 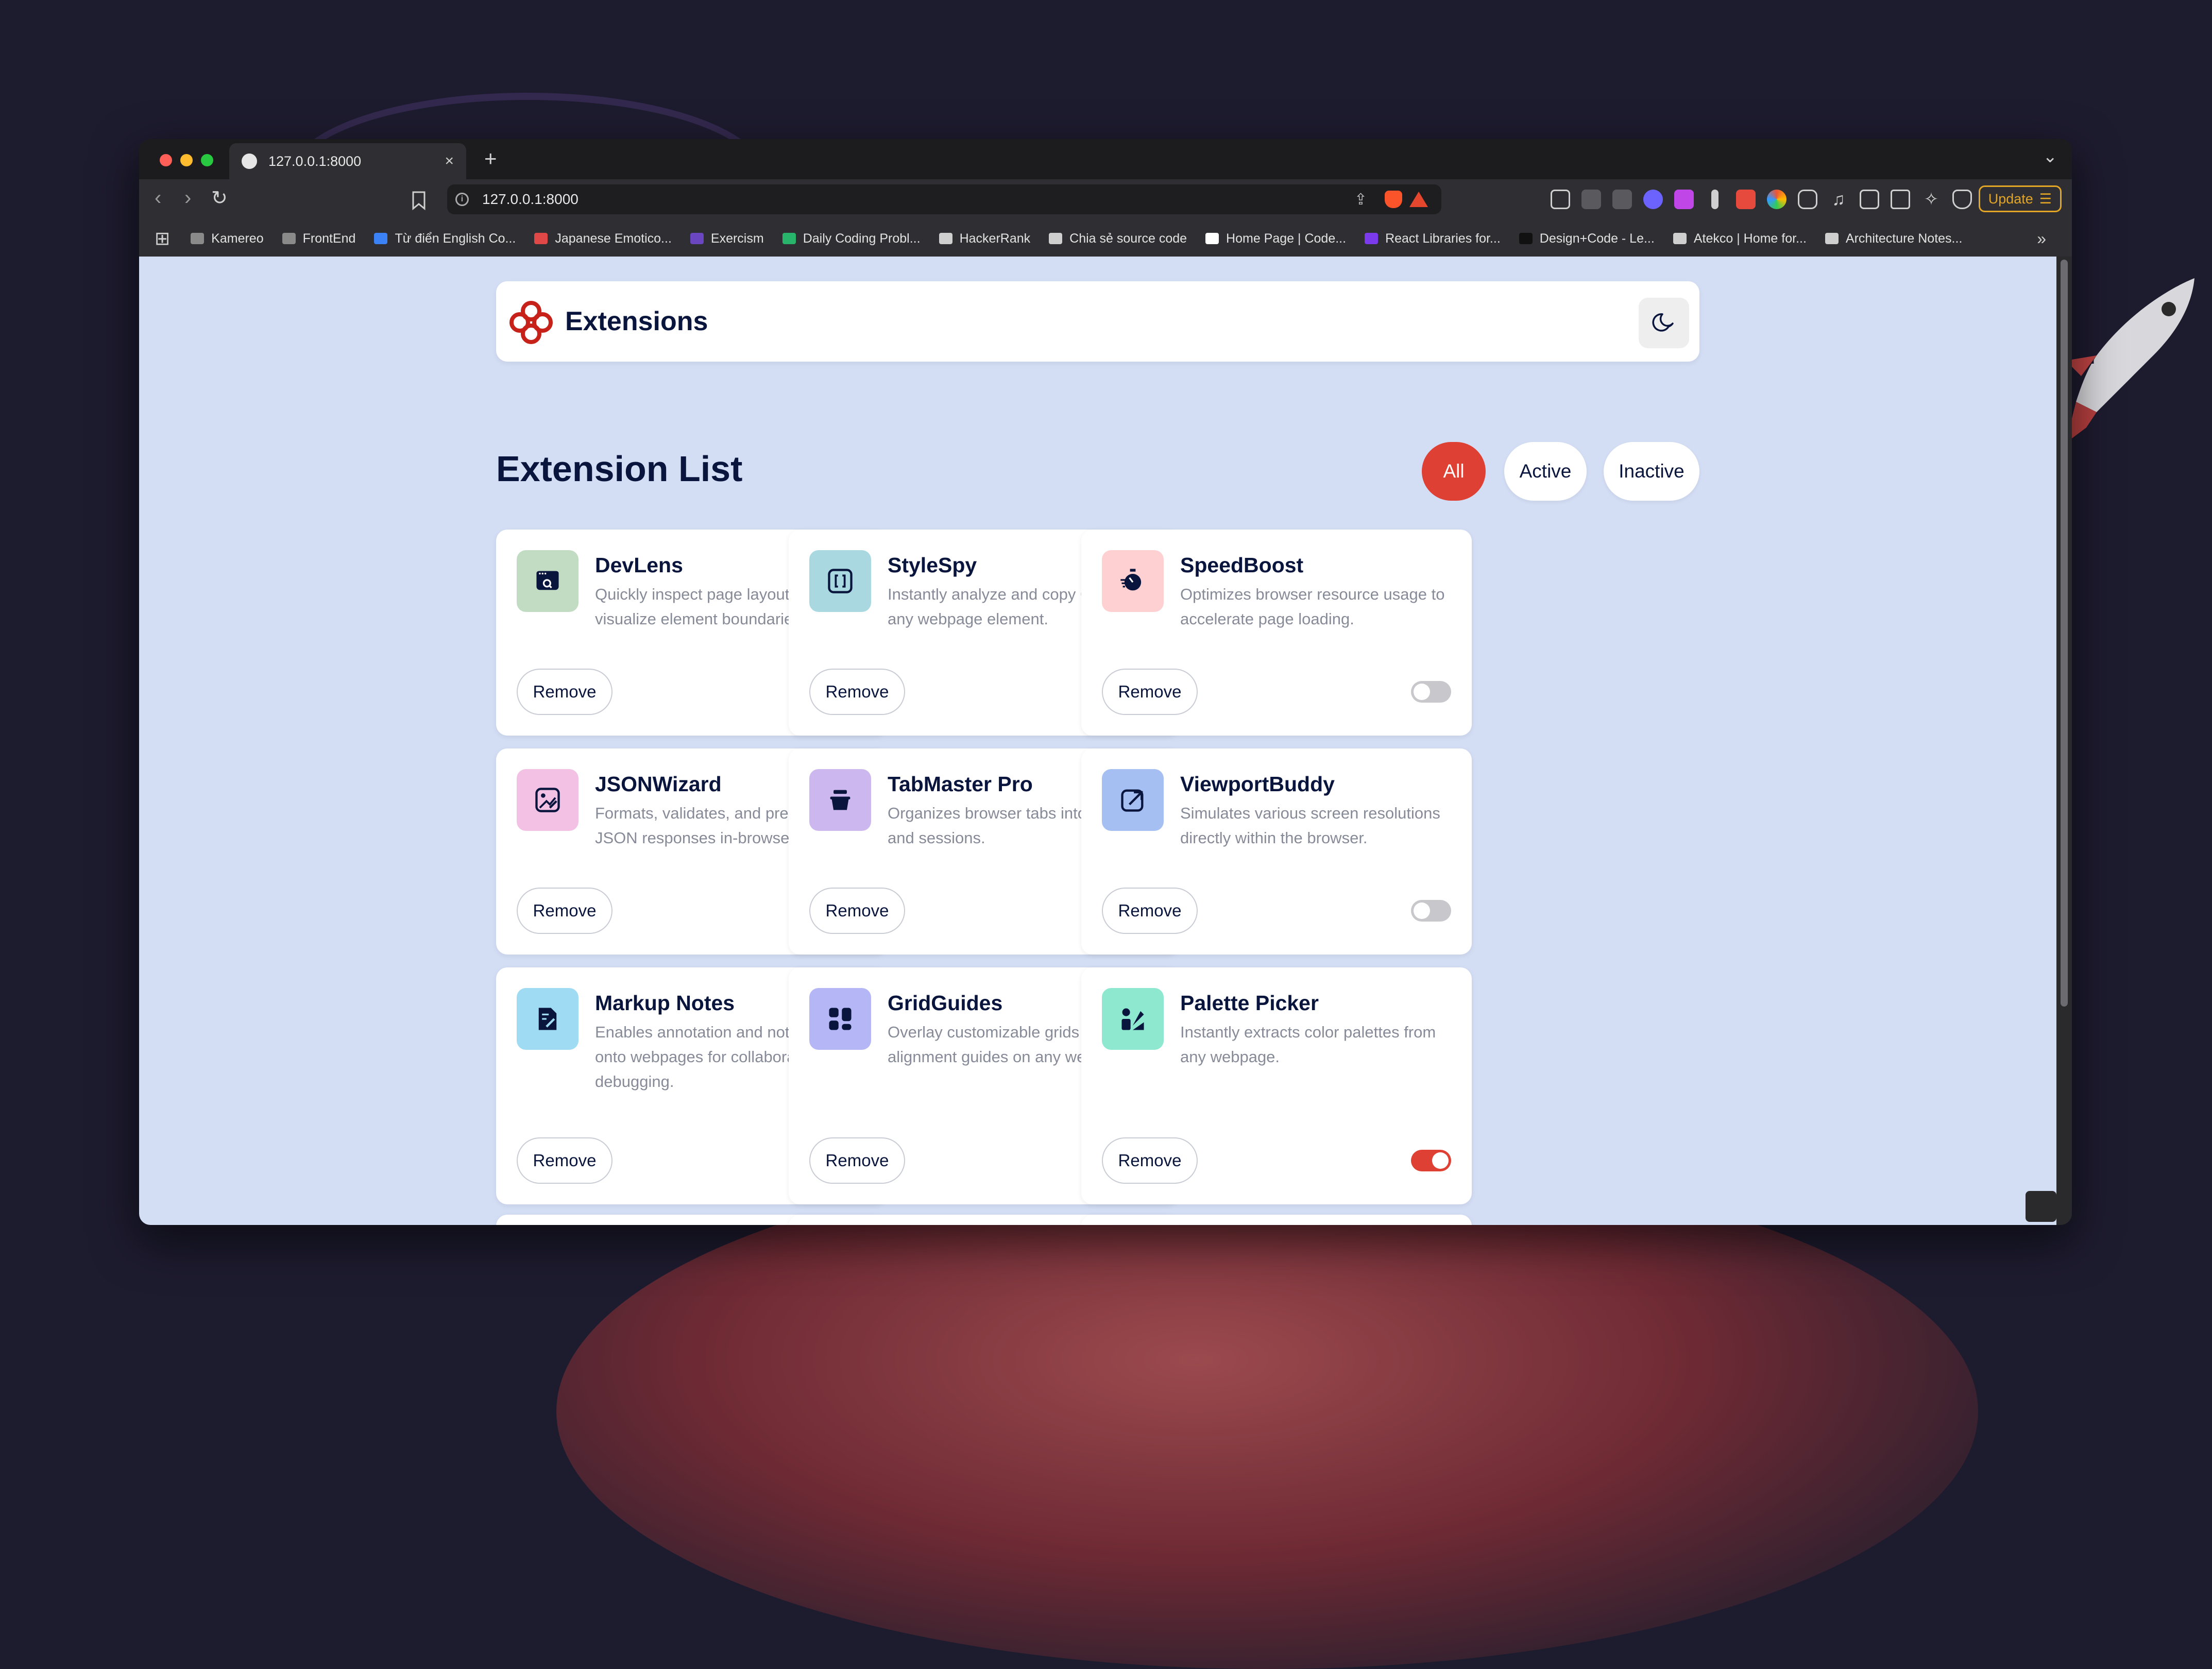 What do you see at coordinates (220, 198) in the screenshot?
I see `reload-icon: ↻` at bounding box center [220, 198].